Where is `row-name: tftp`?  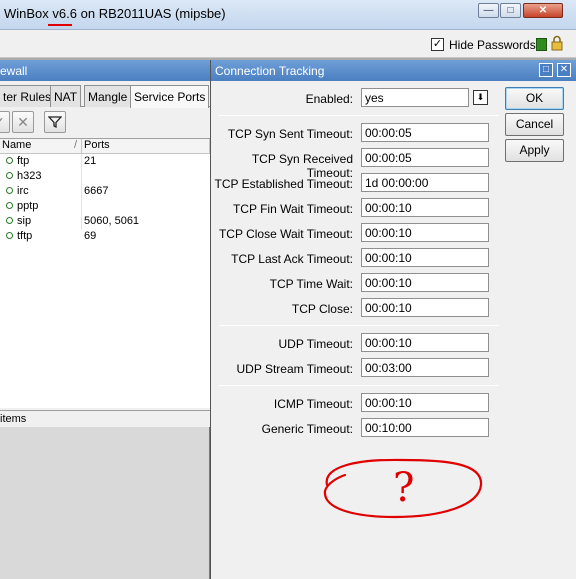 row-name: tftp is located at coordinates (25, 236).